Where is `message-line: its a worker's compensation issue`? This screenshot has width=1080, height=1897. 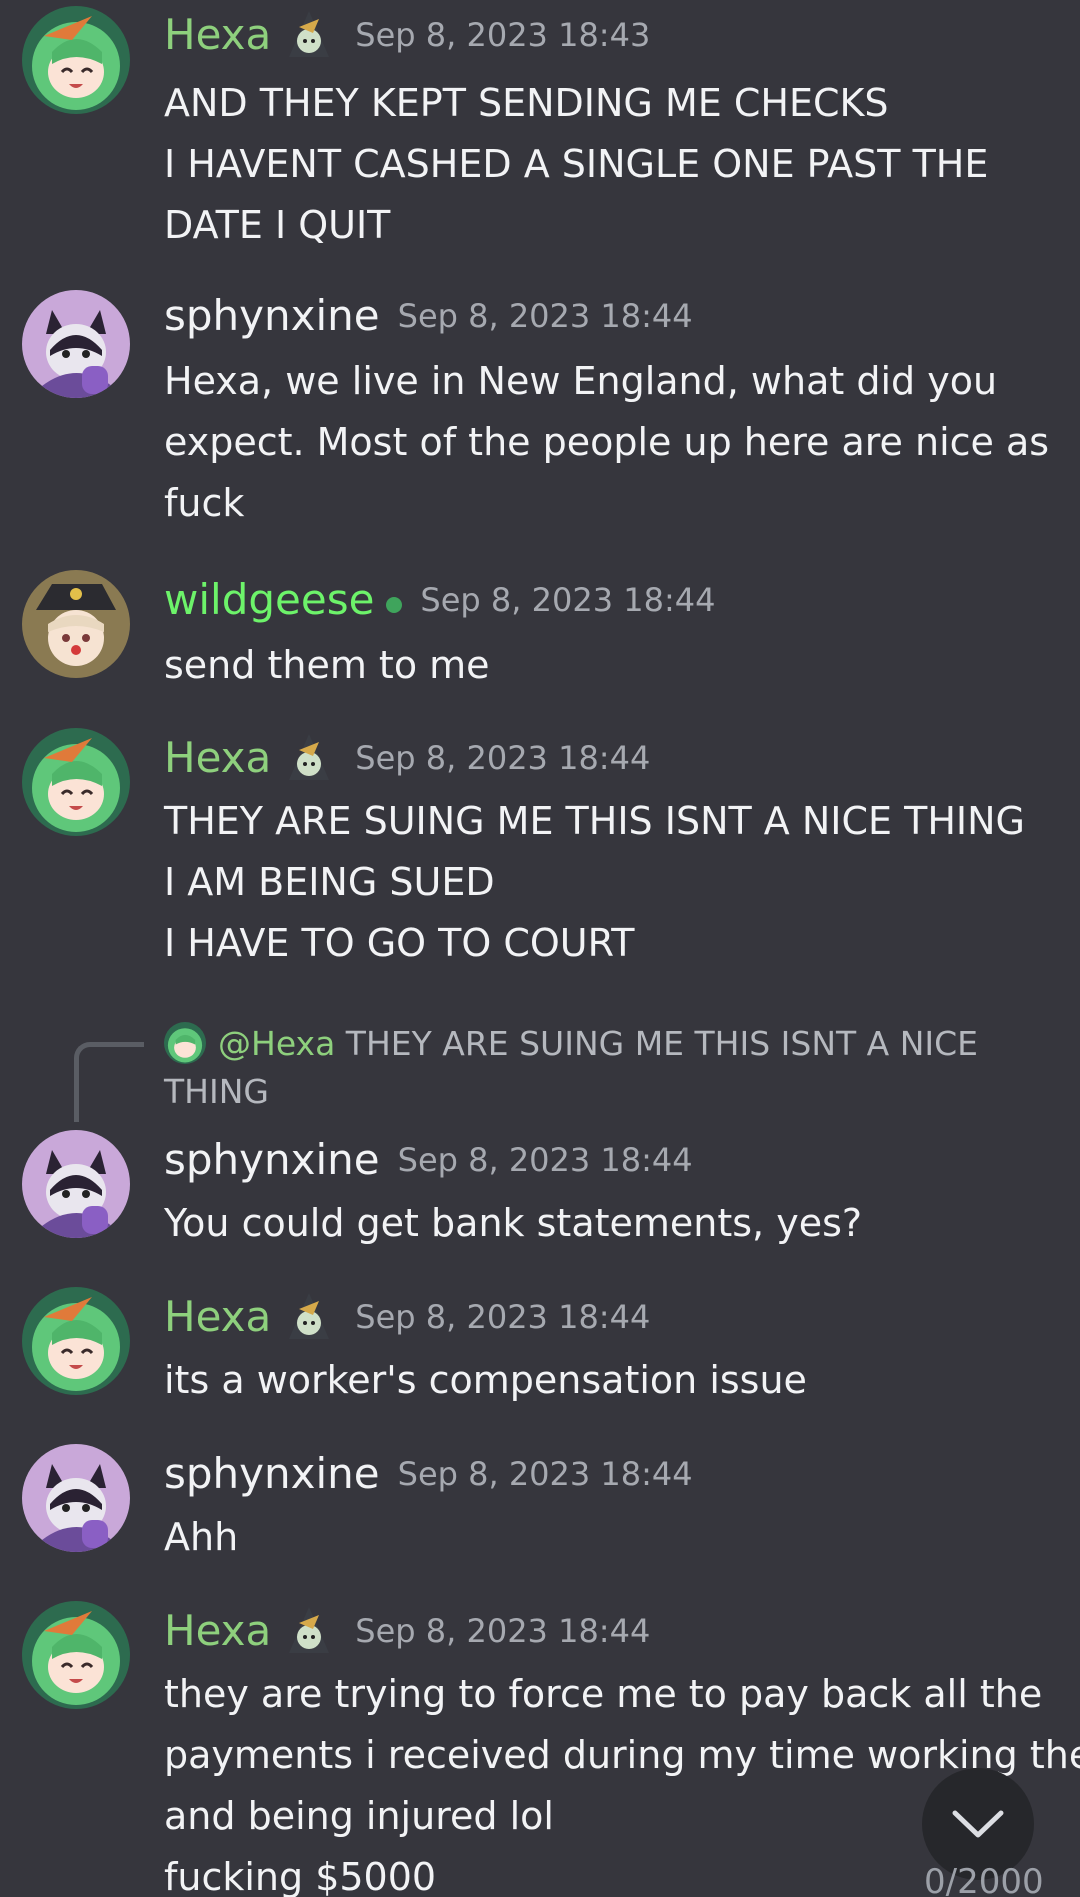 message-line: its a worker's compensation issue is located at coordinates (485, 1380).